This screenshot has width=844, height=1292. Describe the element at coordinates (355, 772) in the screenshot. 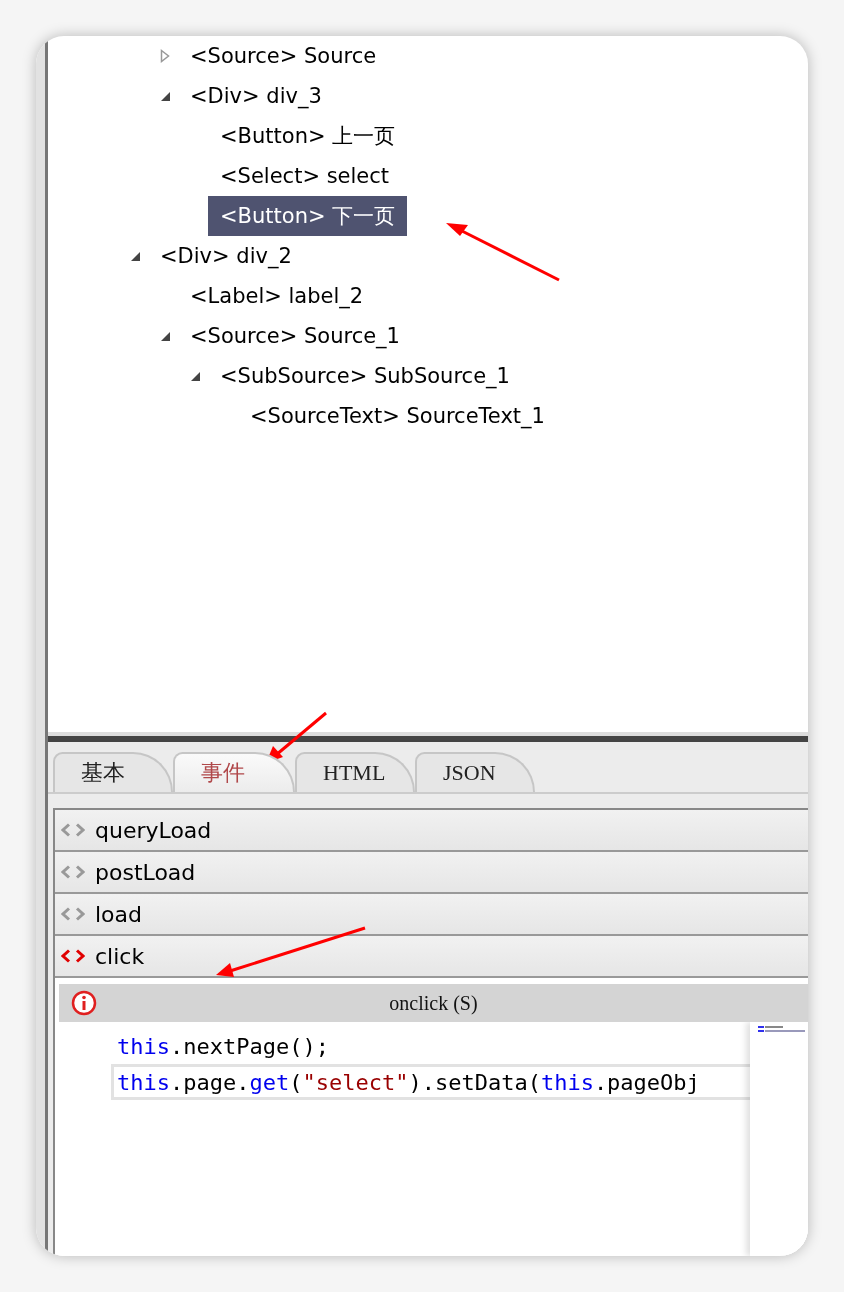

I see `tab: HTML` at that location.